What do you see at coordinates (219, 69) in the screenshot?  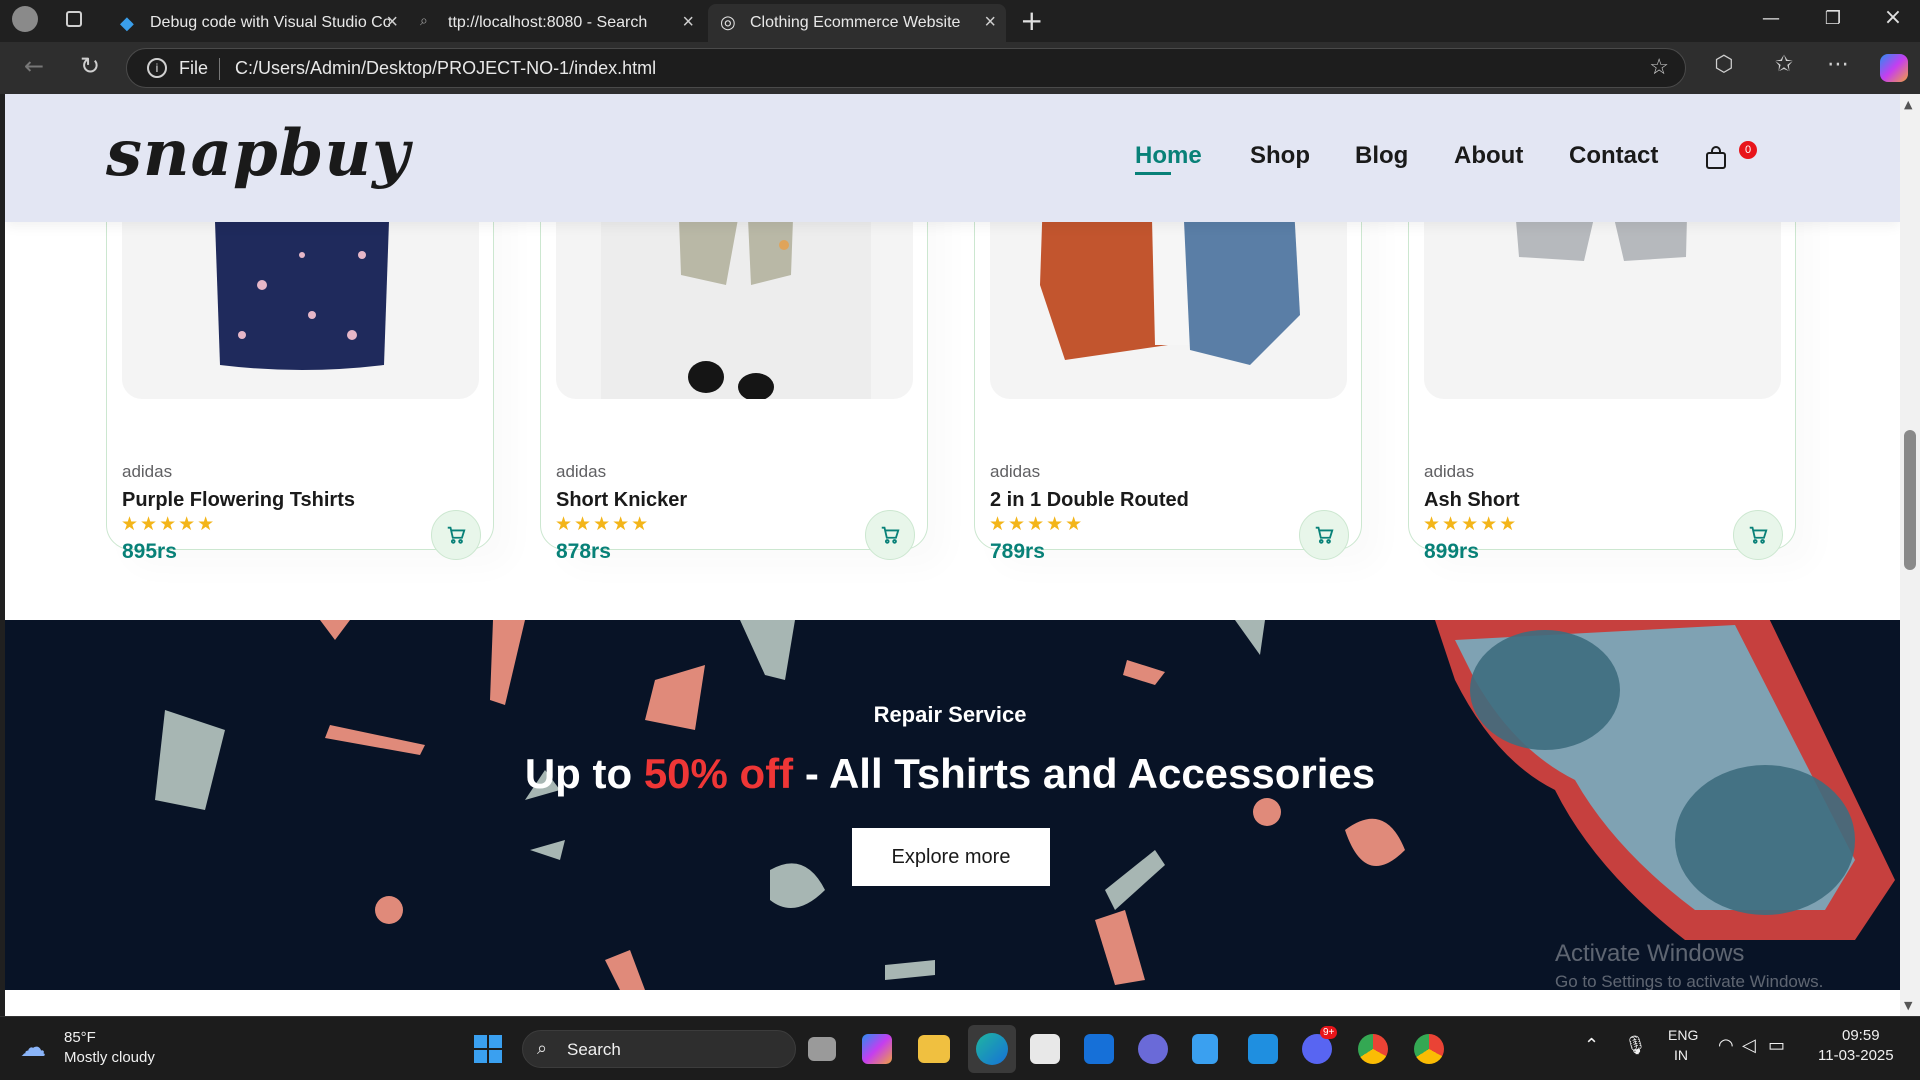 I see `divider` at bounding box center [219, 69].